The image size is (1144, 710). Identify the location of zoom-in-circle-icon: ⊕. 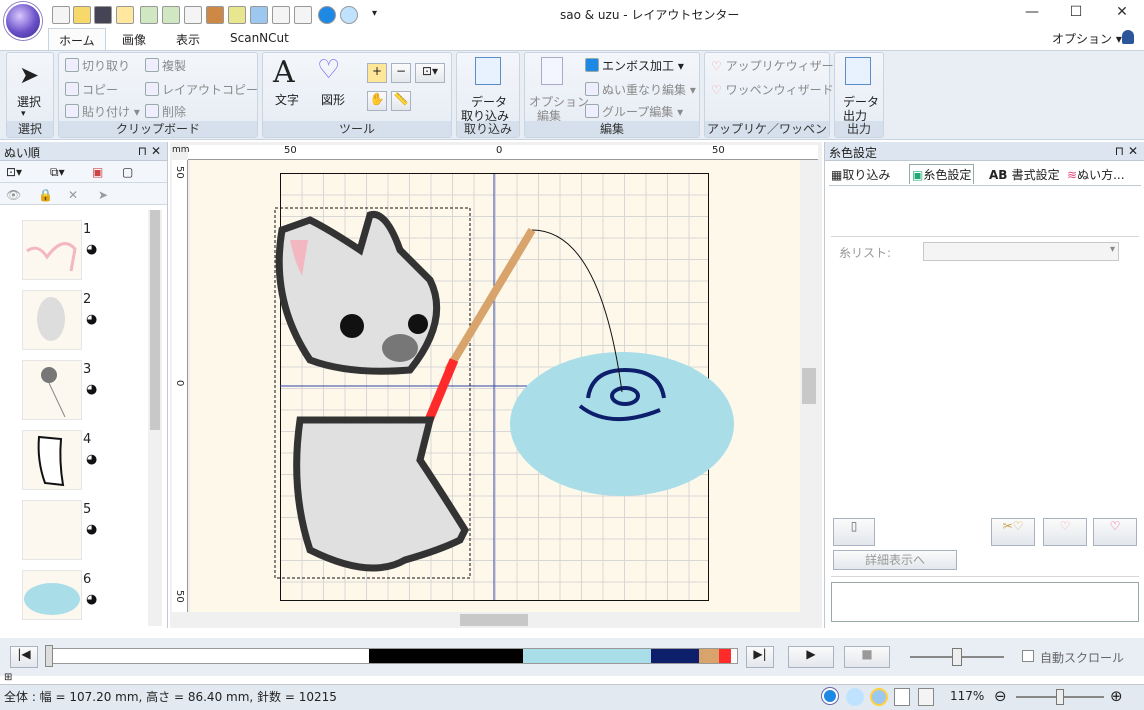
(1116, 696).